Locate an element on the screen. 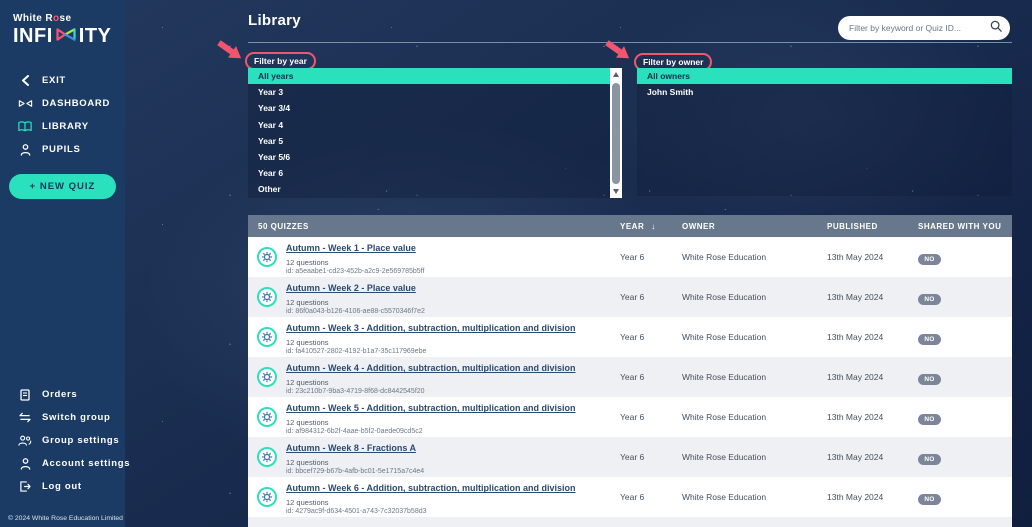 This screenshot has height=527, width=1032. logout-icon is located at coordinates (25, 486).